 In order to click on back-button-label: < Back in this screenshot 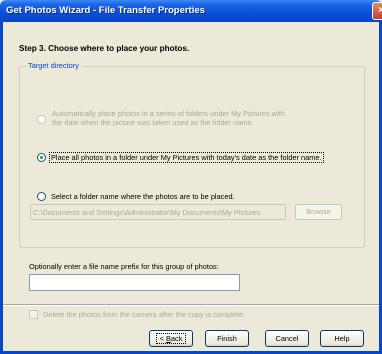, I will do `click(171, 338)`.